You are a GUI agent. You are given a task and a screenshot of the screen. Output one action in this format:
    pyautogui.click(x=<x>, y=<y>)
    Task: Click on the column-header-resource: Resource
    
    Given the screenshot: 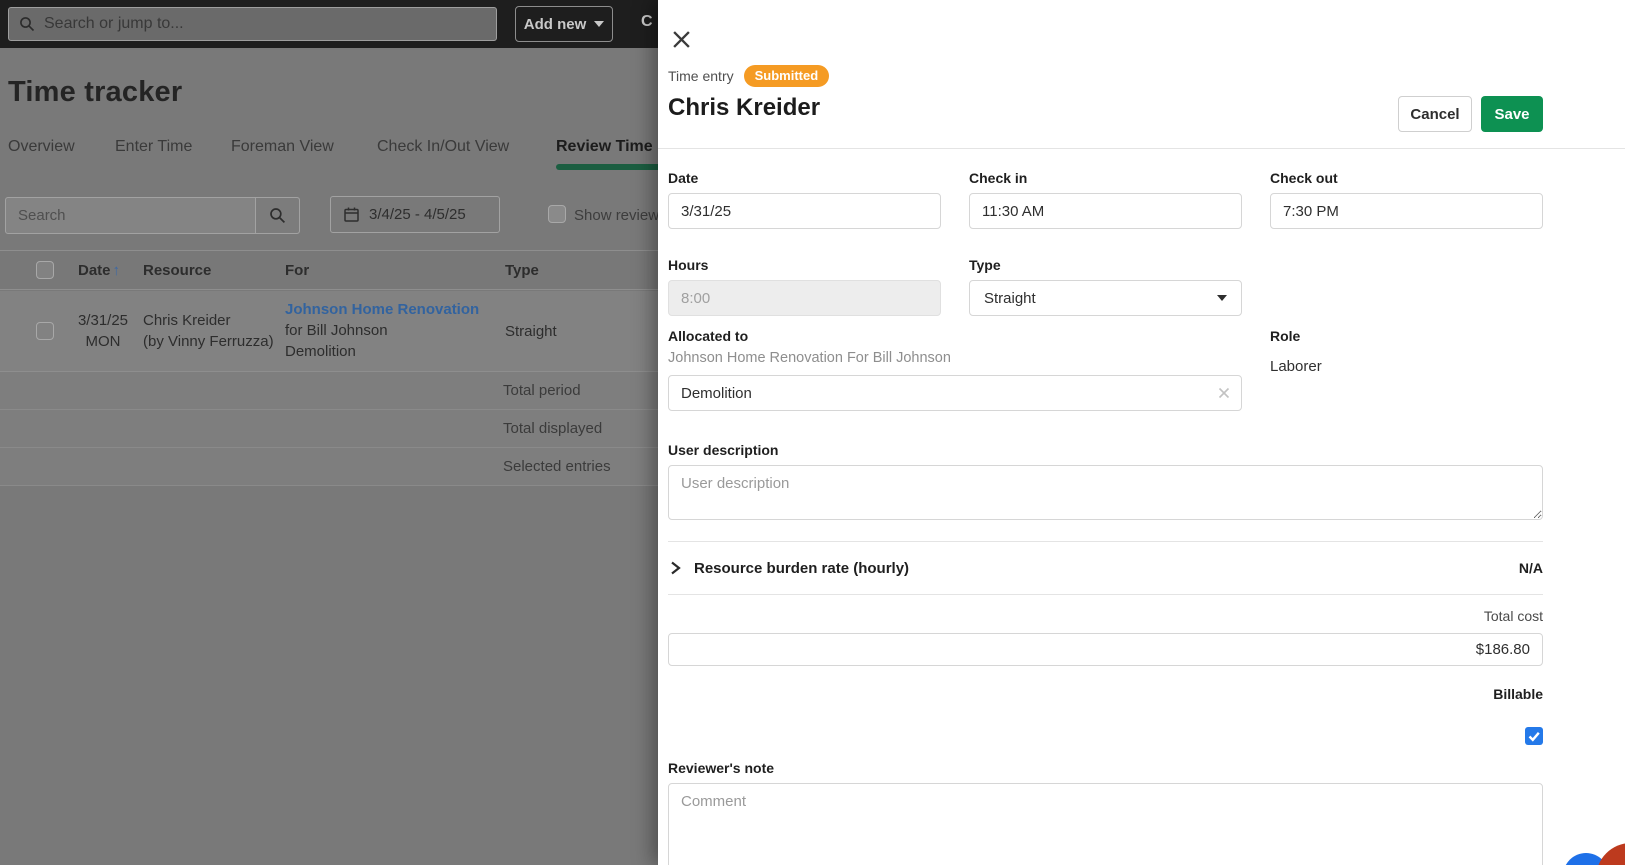 What is the action you would take?
    pyautogui.click(x=177, y=270)
    